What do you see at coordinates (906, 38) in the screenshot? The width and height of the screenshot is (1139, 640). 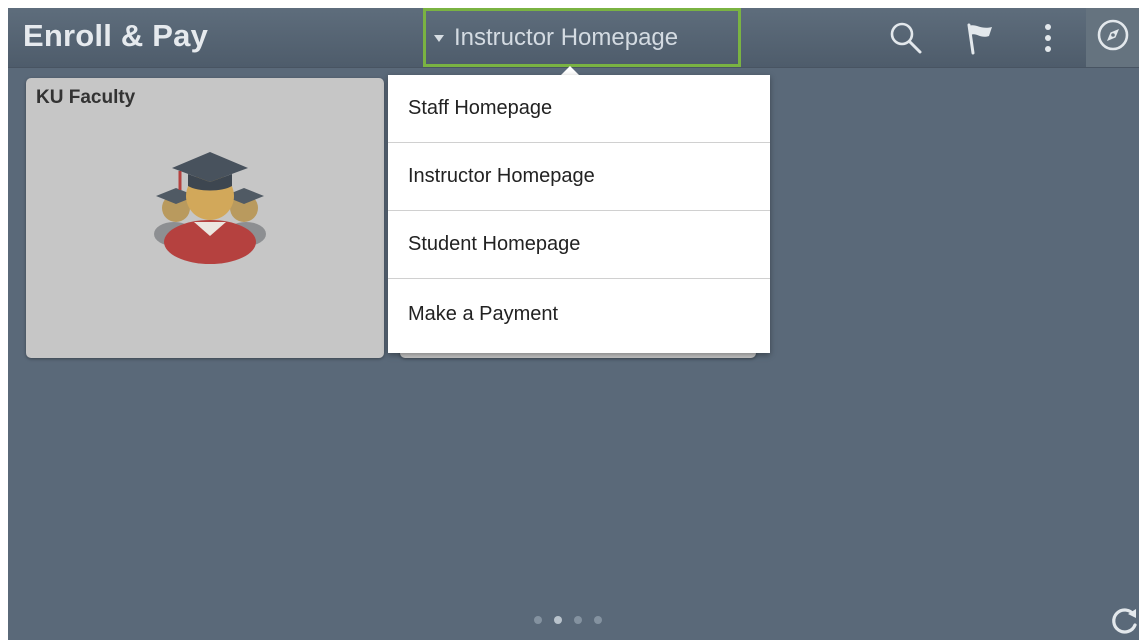 I see `search-icon` at bounding box center [906, 38].